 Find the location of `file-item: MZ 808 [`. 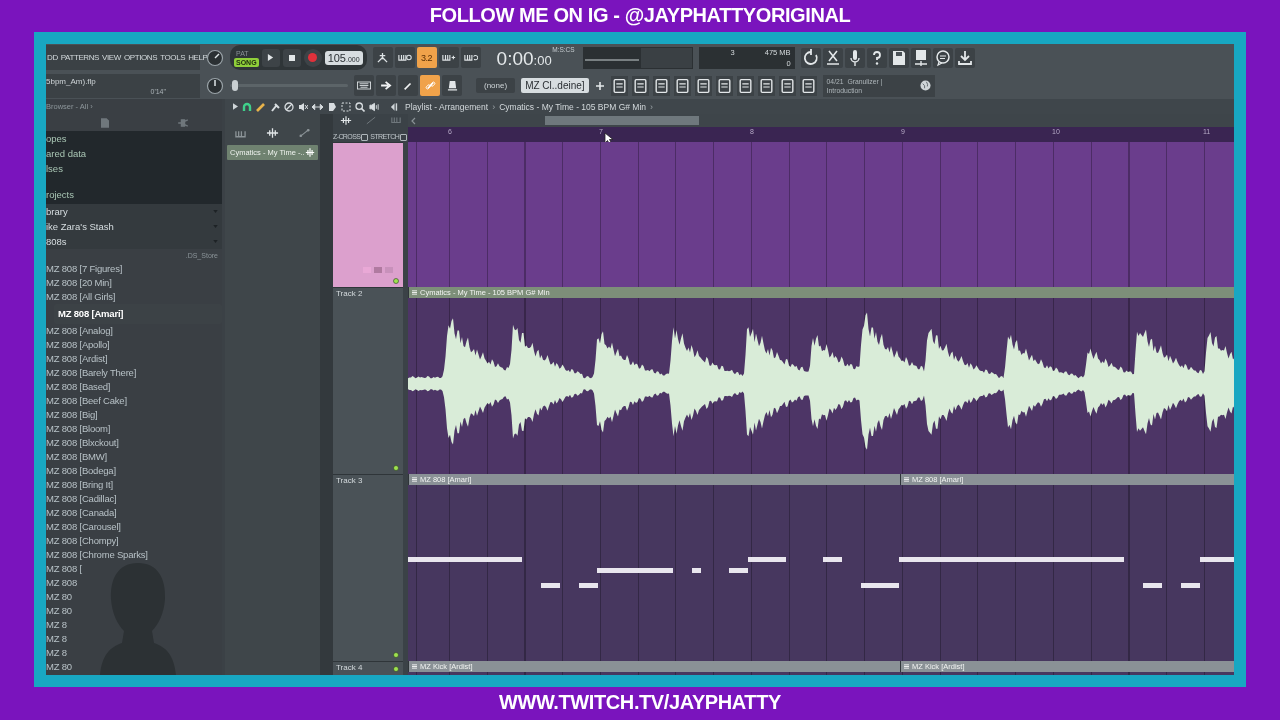

file-item: MZ 808 [ is located at coordinates (134, 569).